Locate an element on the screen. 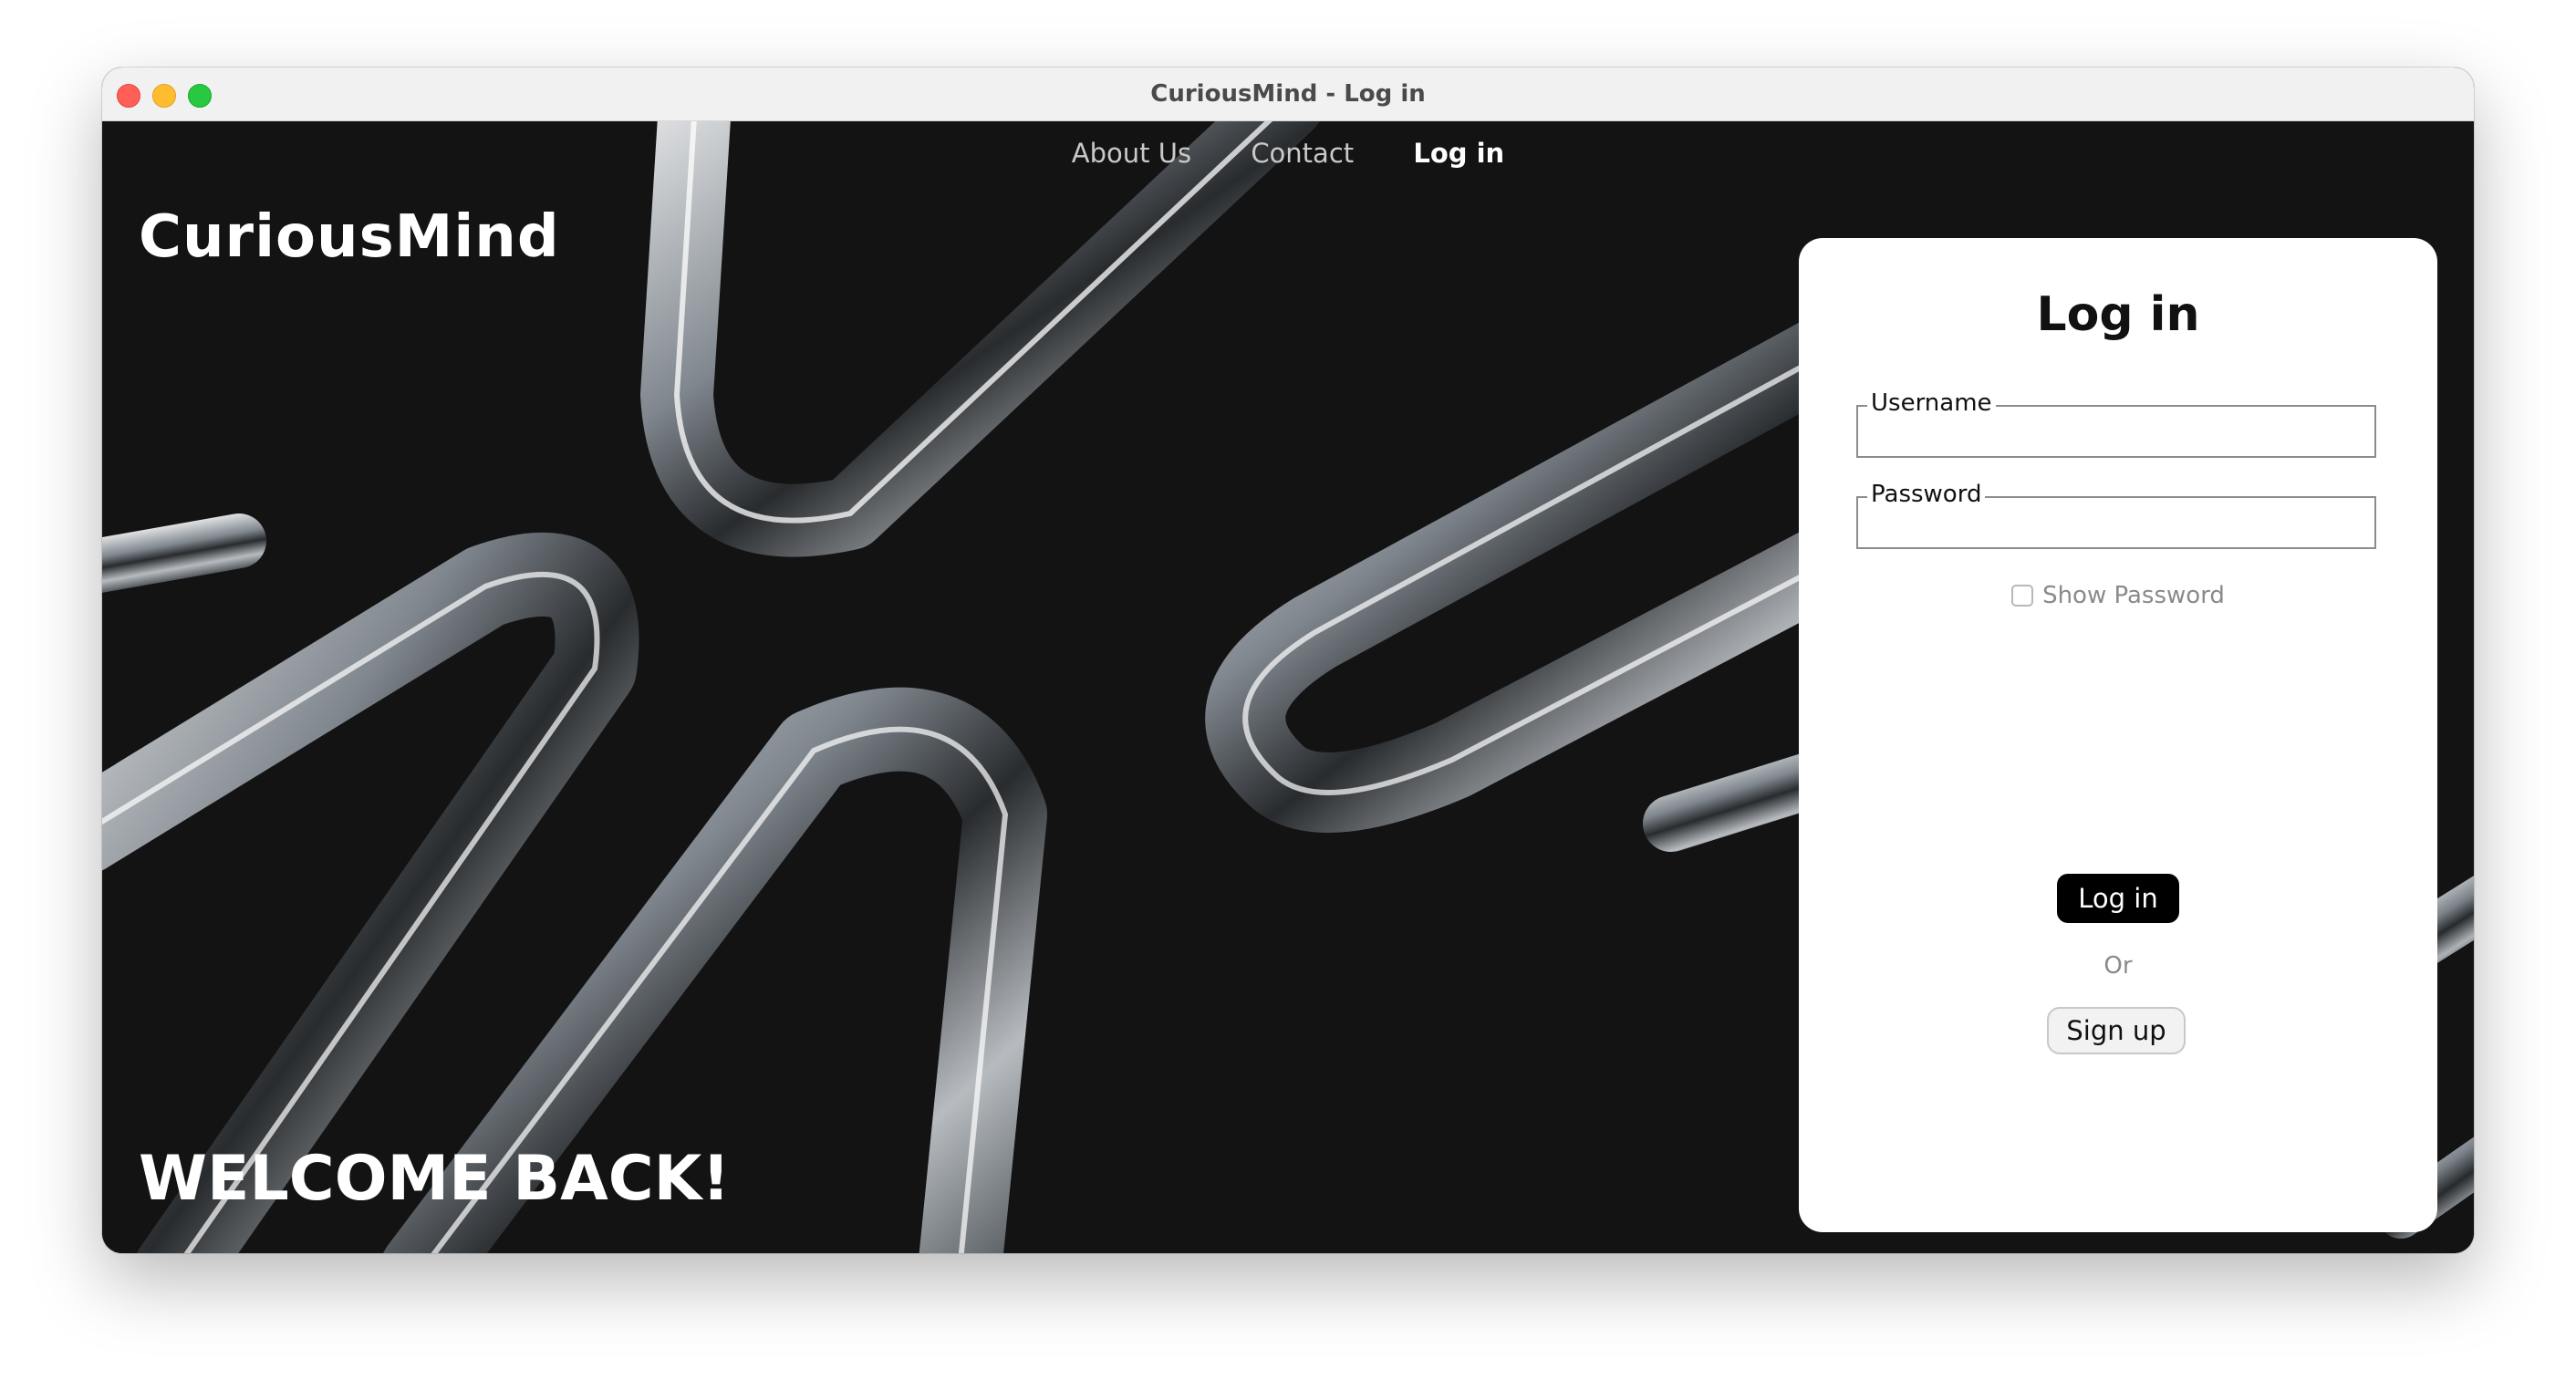  window-title: CuriousMind - Log in is located at coordinates (1288, 94).